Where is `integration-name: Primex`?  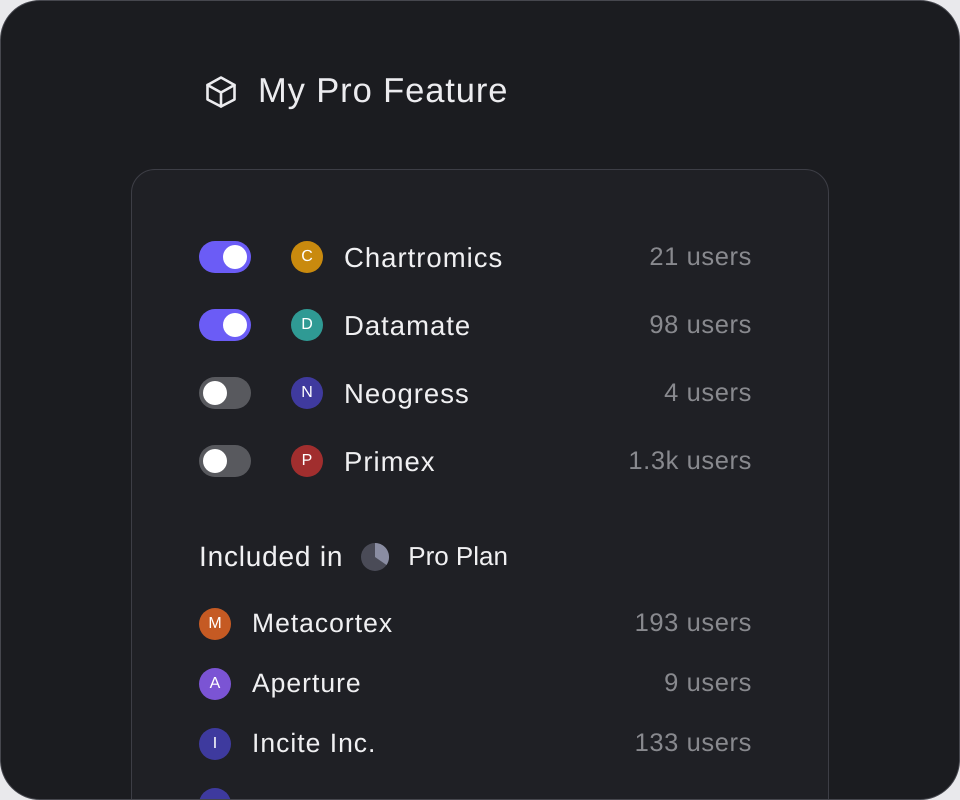
integration-name: Primex is located at coordinates (390, 461).